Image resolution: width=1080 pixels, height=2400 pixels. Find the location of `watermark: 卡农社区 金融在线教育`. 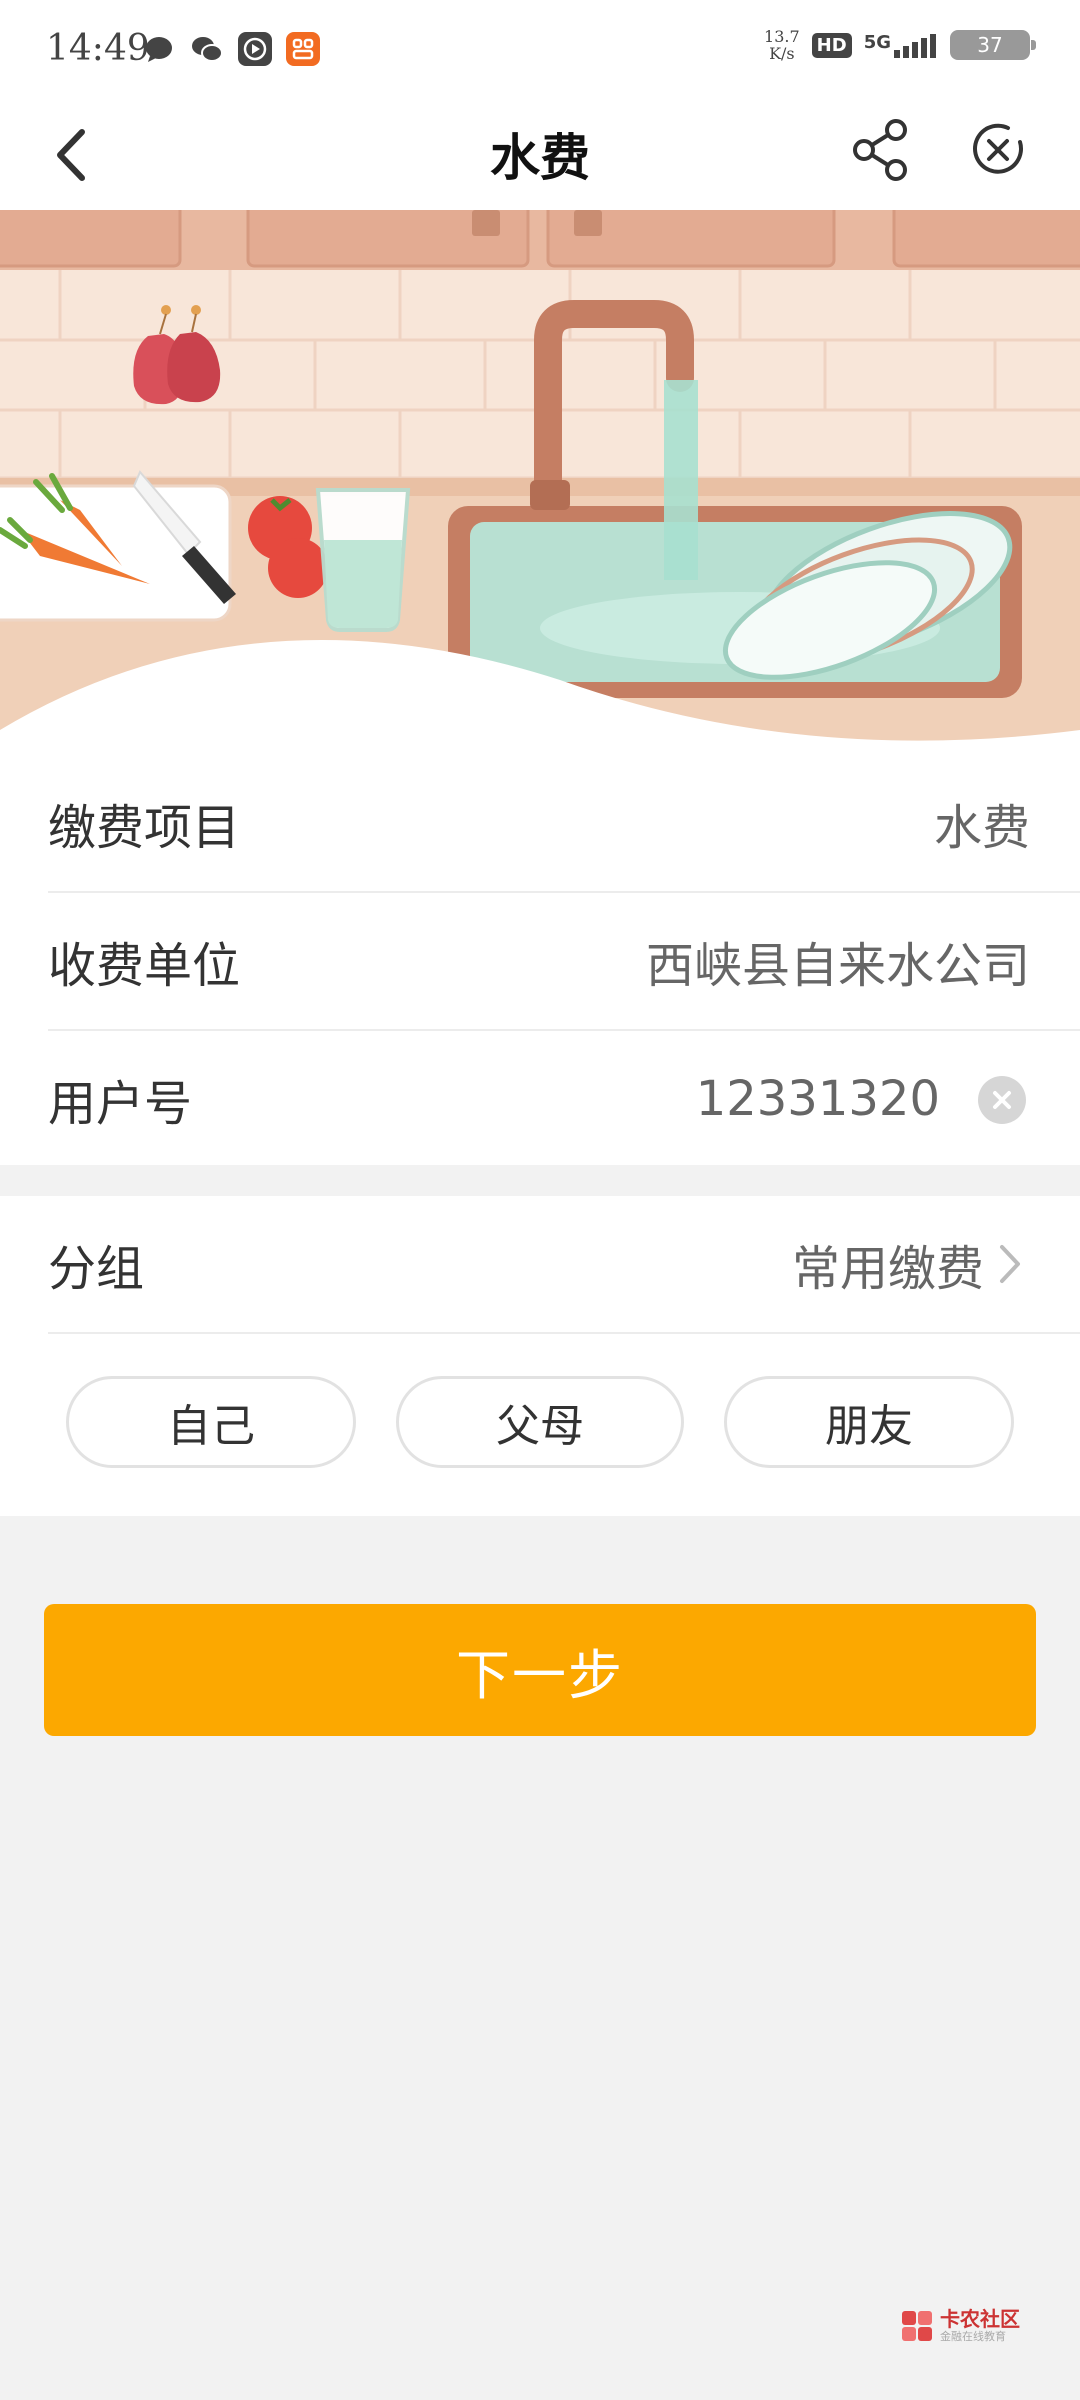

watermark: 卡农社区 金融在线教育 is located at coordinates (960, 2325).